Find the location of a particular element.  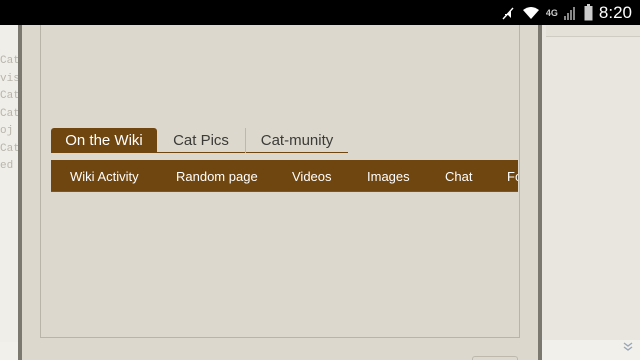

wiki-tabs: On the Wiki Cat Pics Cat-munity is located at coordinates (199, 141).